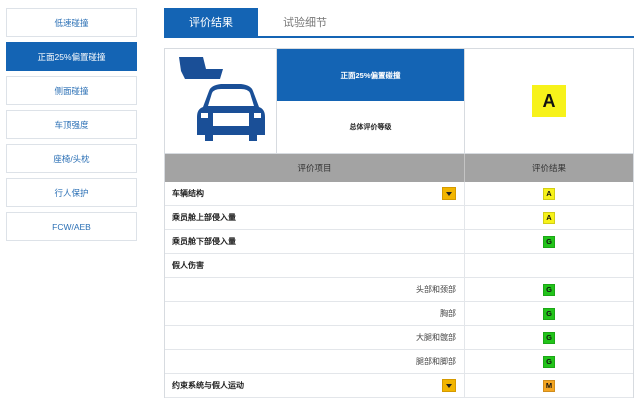  I want to click on table-row: 胸部 G, so click(399, 314).